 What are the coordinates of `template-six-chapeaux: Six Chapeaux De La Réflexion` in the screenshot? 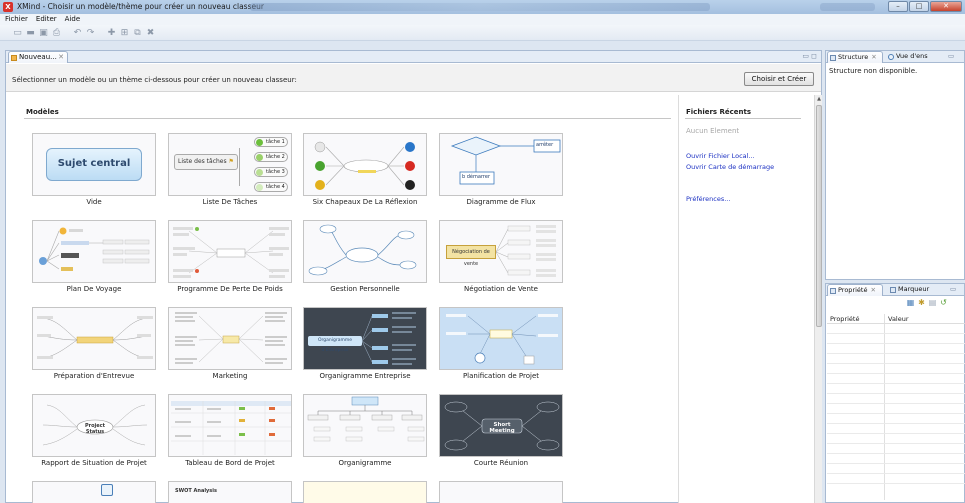 It's located at (365, 169).